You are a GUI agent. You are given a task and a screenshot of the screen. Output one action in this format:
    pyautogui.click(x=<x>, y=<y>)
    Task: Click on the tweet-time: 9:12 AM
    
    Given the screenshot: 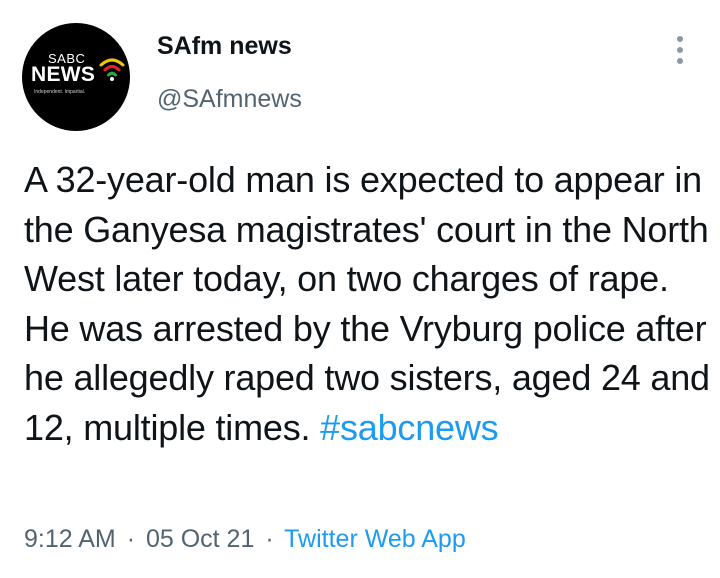 What is the action you would take?
    pyautogui.click(x=70, y=539)
    